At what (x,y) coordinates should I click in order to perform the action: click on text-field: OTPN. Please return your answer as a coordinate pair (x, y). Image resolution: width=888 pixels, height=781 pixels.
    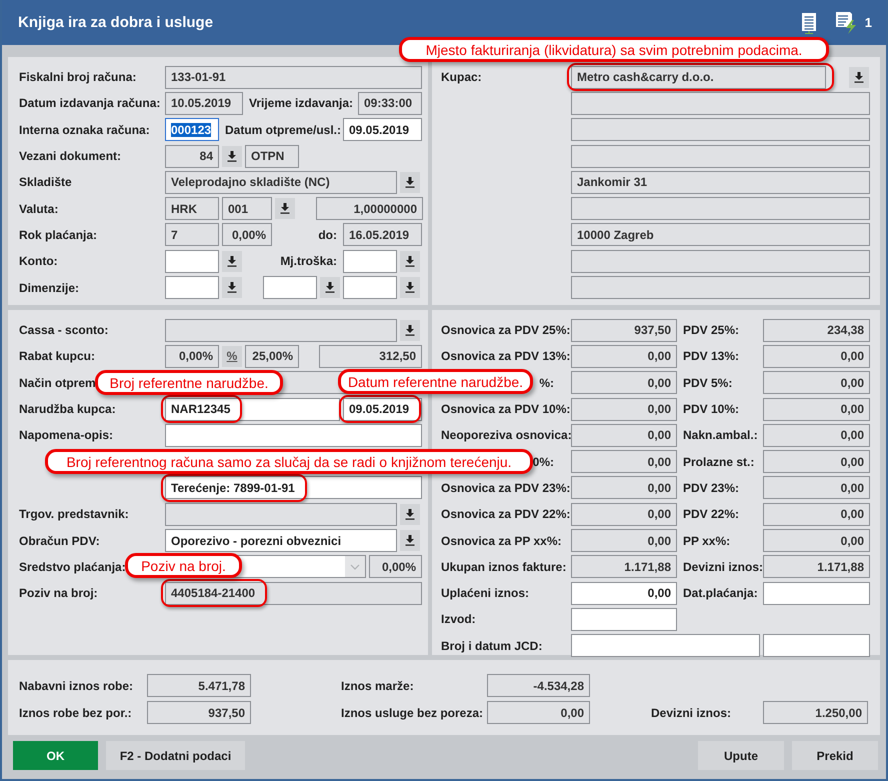
    Looking at the image, I should click on (272, 156).